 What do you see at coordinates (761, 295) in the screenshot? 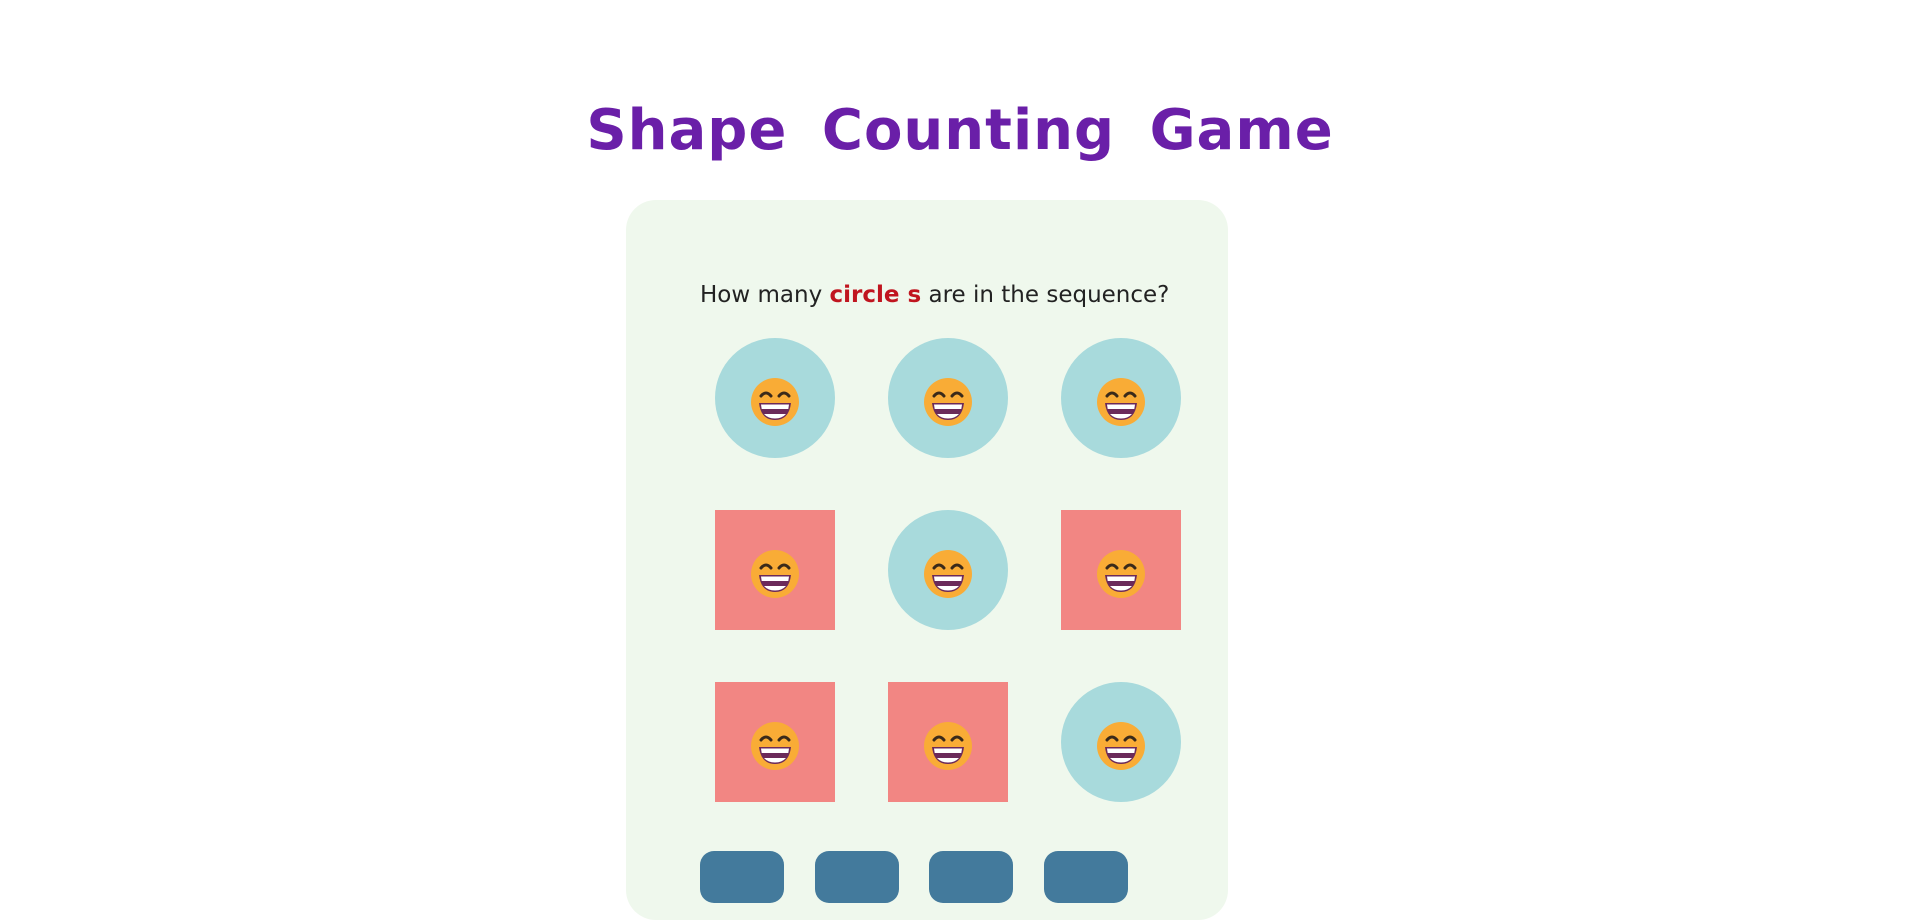
I see `question-prefix: How many` at bounding box center [761, 295].